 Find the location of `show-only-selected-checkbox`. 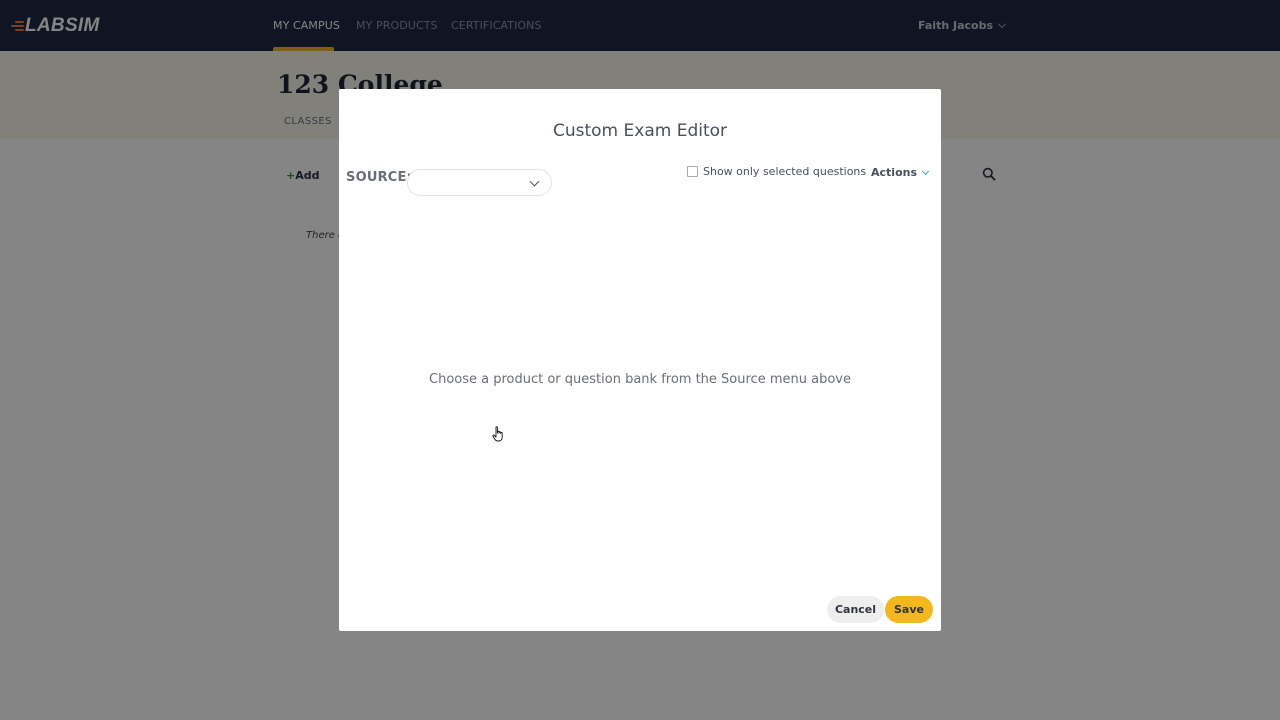

show-only-selected-checkbox is located at coordinates (692, 171).